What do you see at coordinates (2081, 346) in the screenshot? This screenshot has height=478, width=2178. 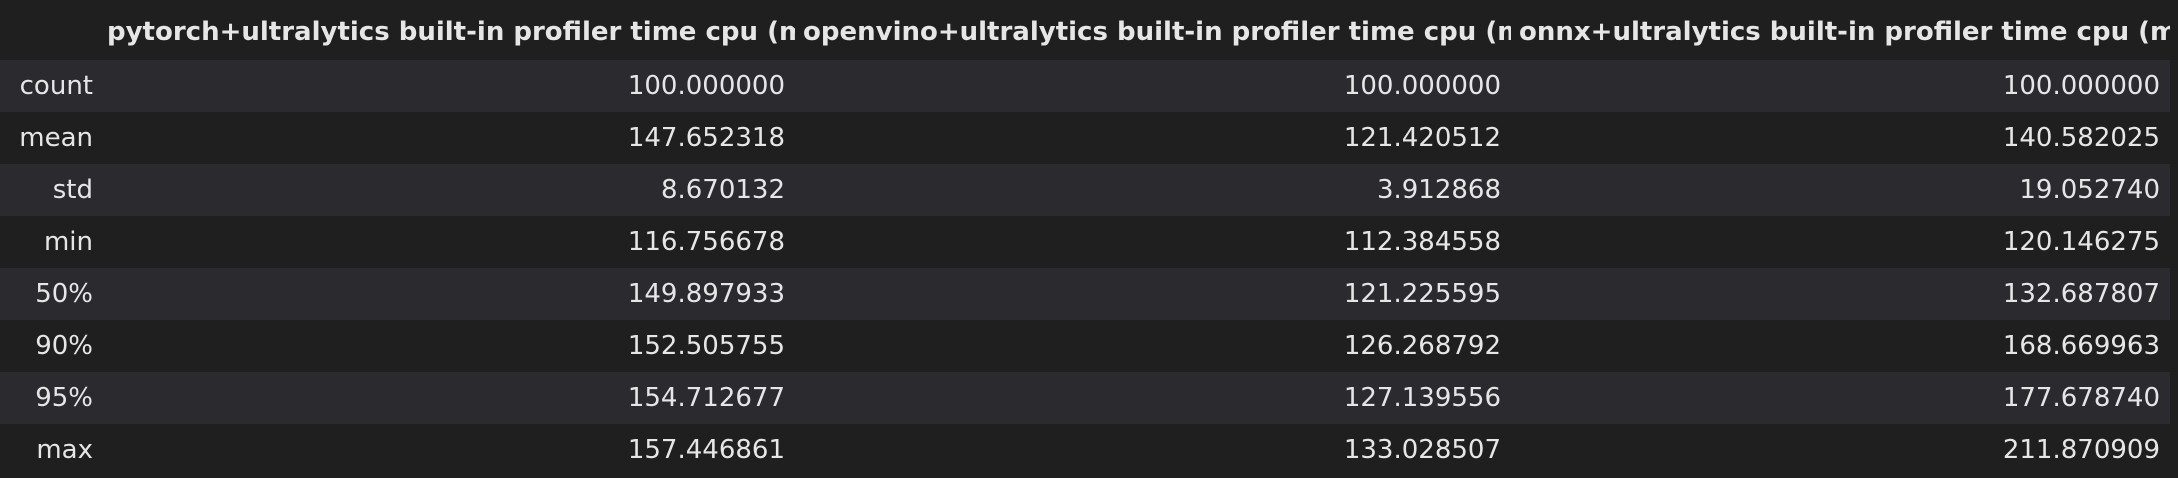 I see `table-cell: 168.669963` at bounding box center [2081, 346].